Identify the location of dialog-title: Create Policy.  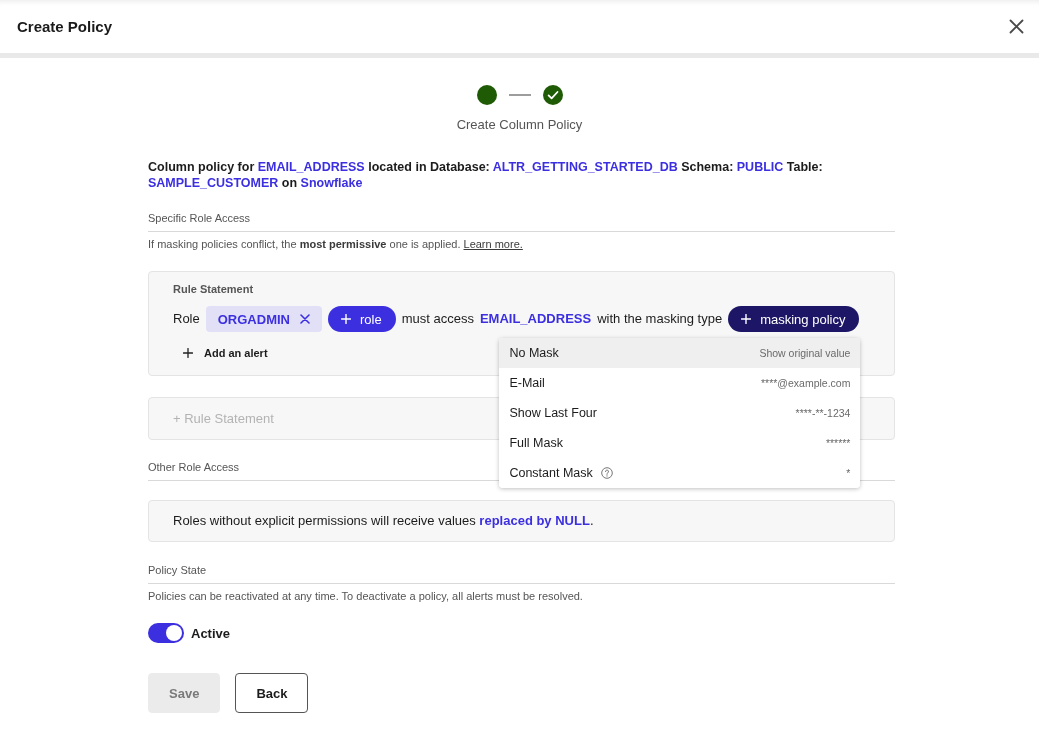
(65, 26).